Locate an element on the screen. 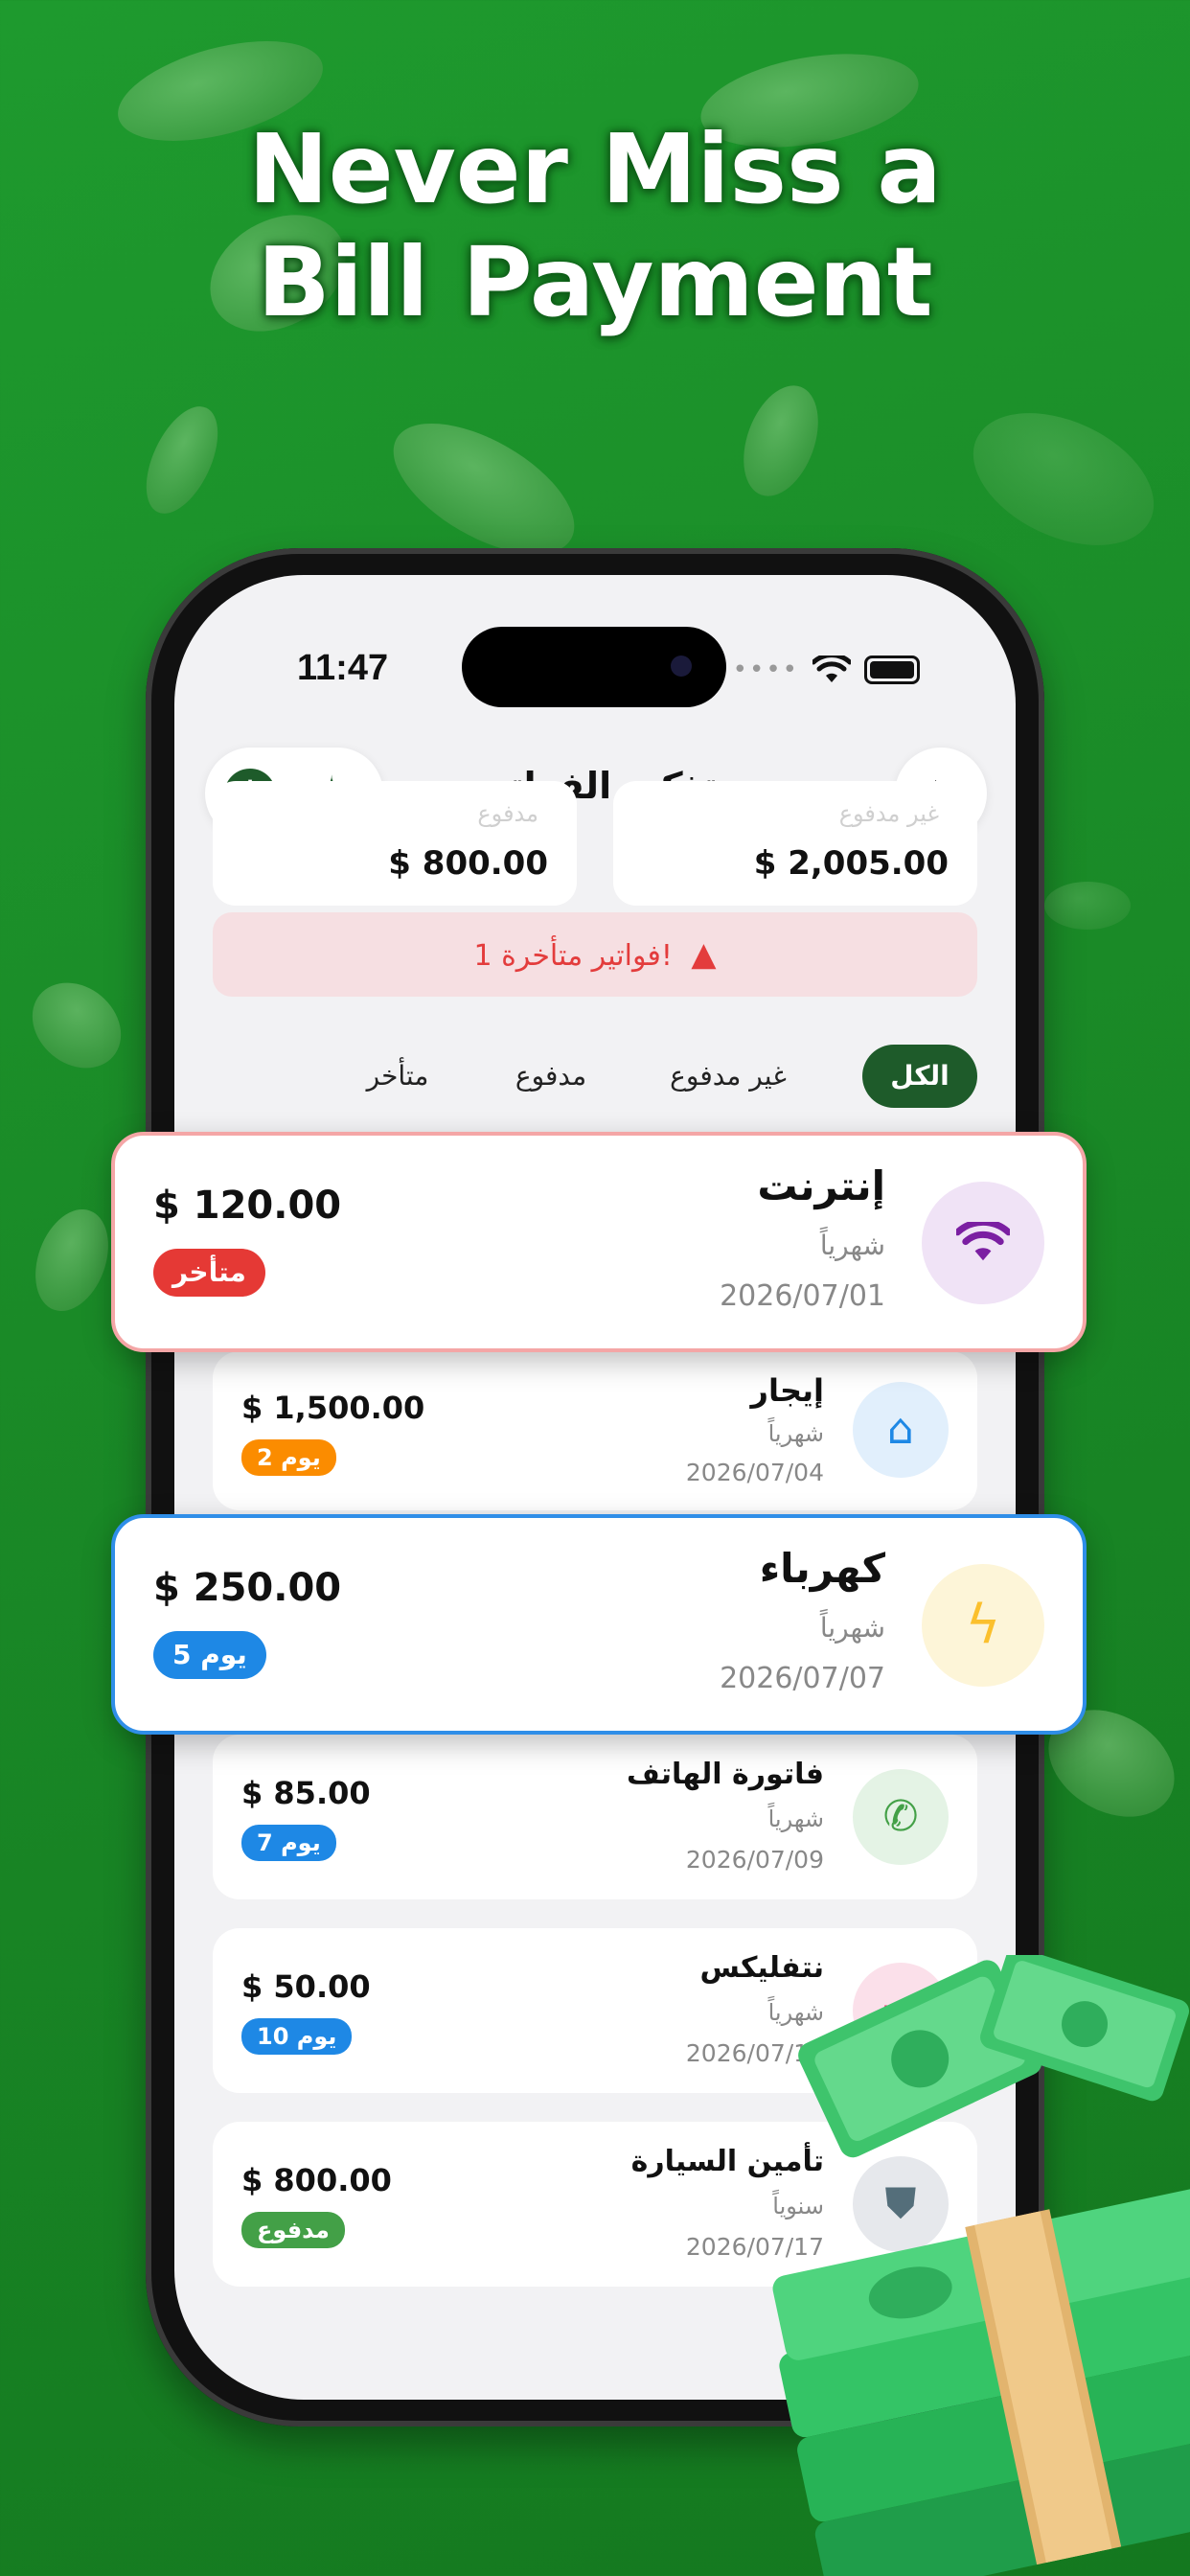 This screenshot has height=2576, width=1190. summary-paid-value: $ 800.00 is located at coordinates (468, 863).